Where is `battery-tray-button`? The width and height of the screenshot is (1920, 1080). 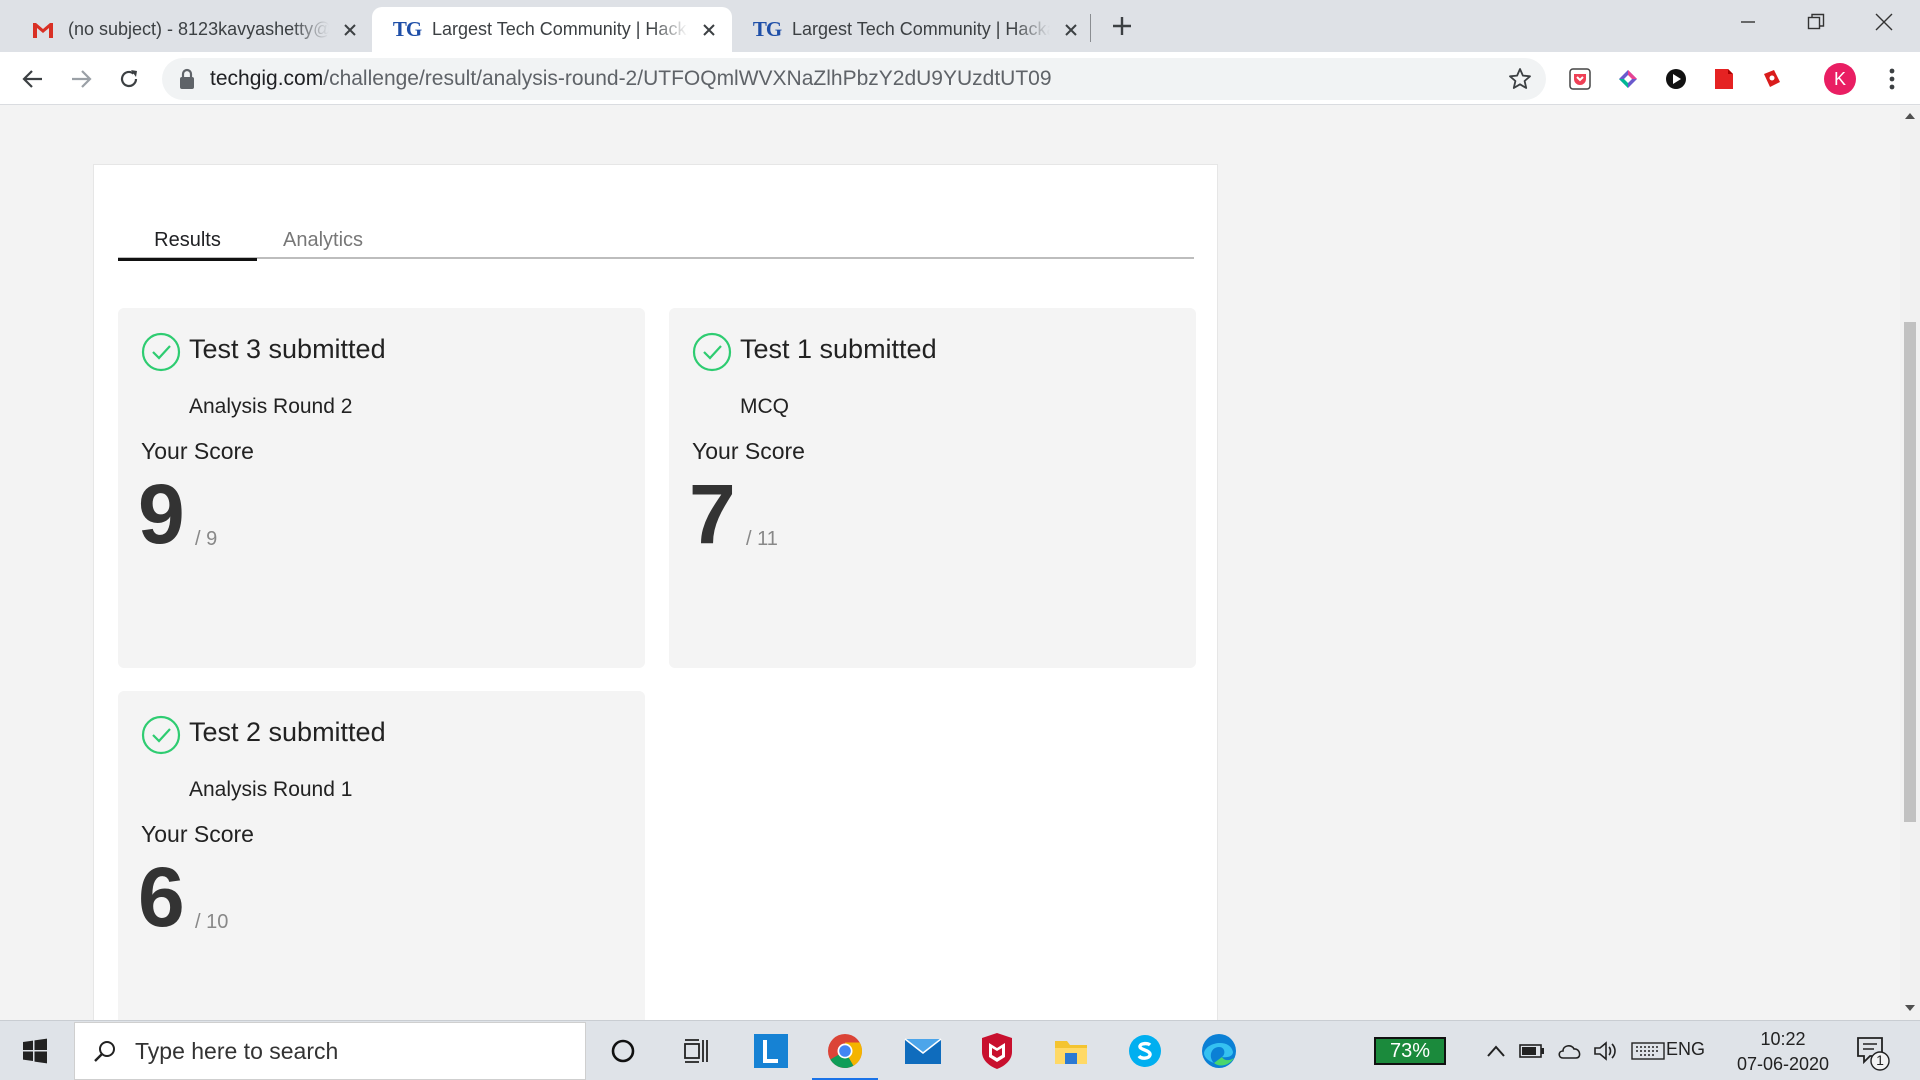 battery-tray-button is located at coordinates (1532, 1051).